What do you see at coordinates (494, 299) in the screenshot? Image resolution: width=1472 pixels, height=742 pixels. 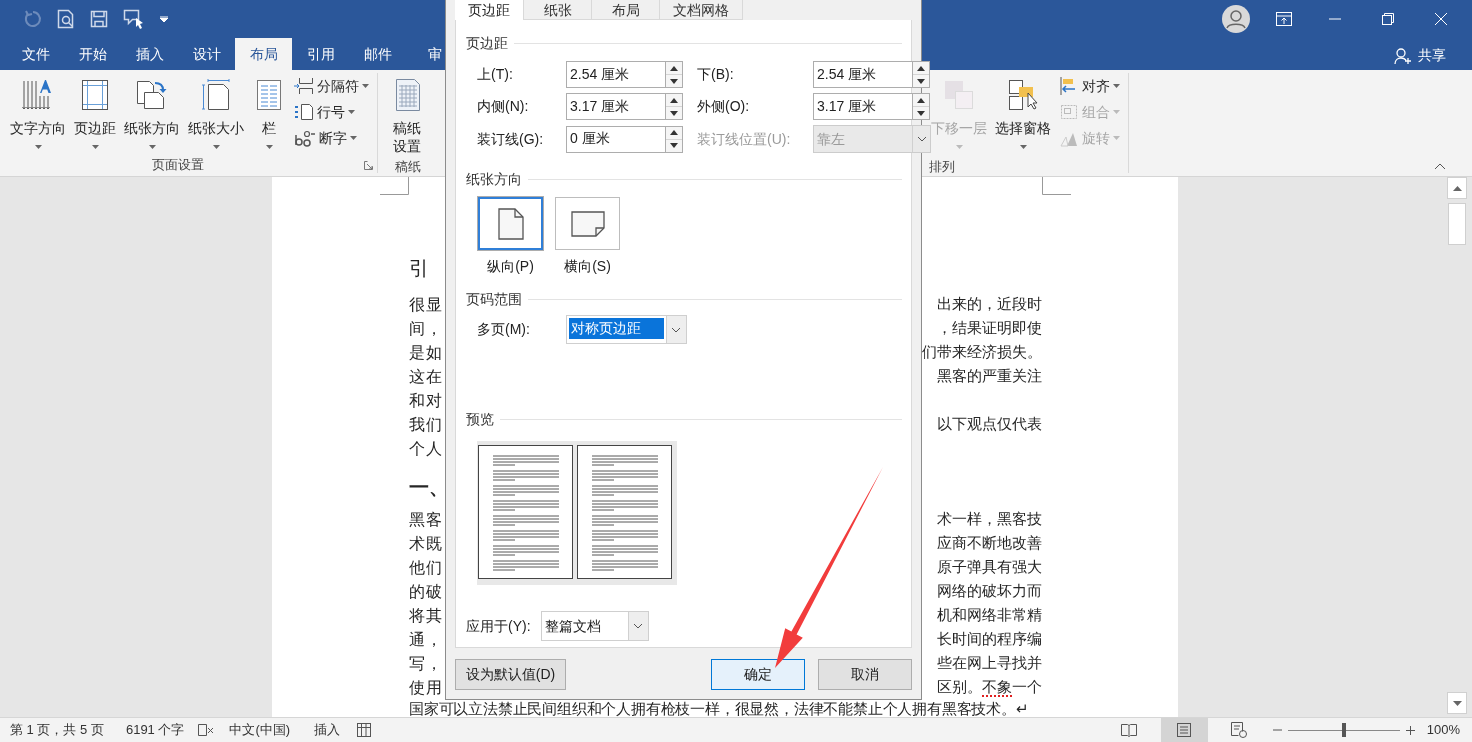 I see `section-label: 页码范围` at bounding box center [494, 299].